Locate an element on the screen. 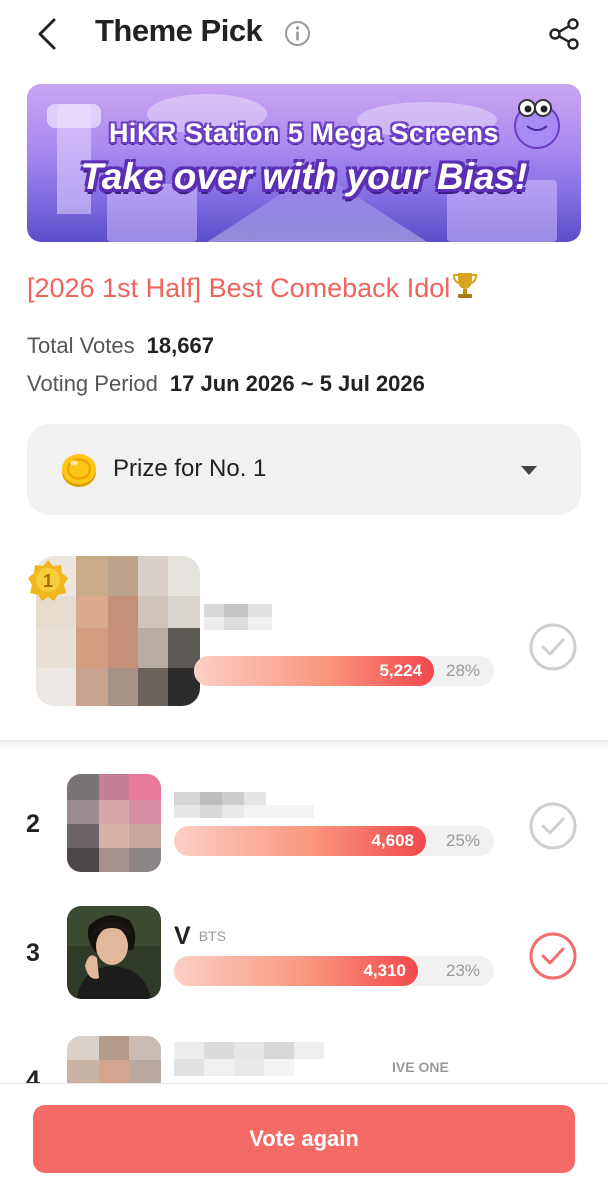  vote-bar-fill: 4,310 is located at coordinates (296, 971).